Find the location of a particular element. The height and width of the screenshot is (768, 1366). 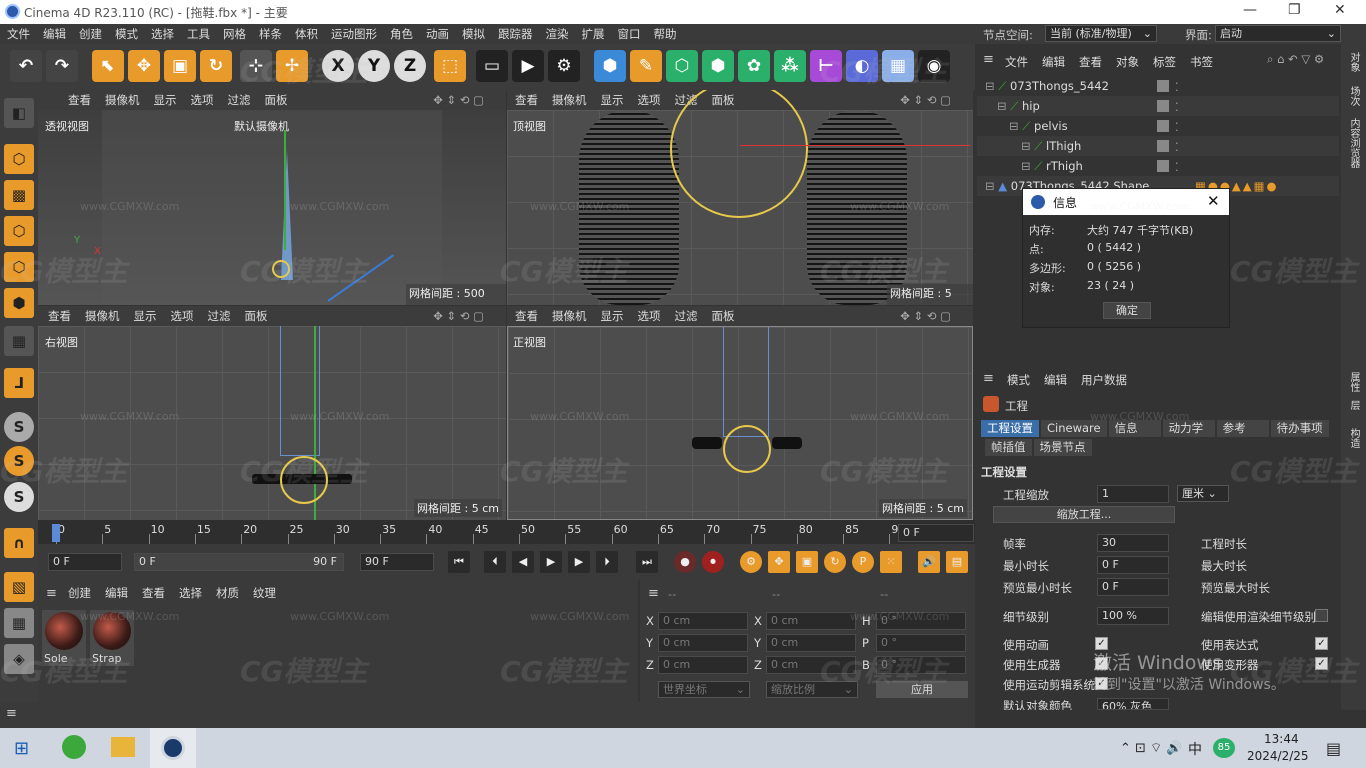

clock-date: 2024/2/25 is located at coordinates (1278, 756).